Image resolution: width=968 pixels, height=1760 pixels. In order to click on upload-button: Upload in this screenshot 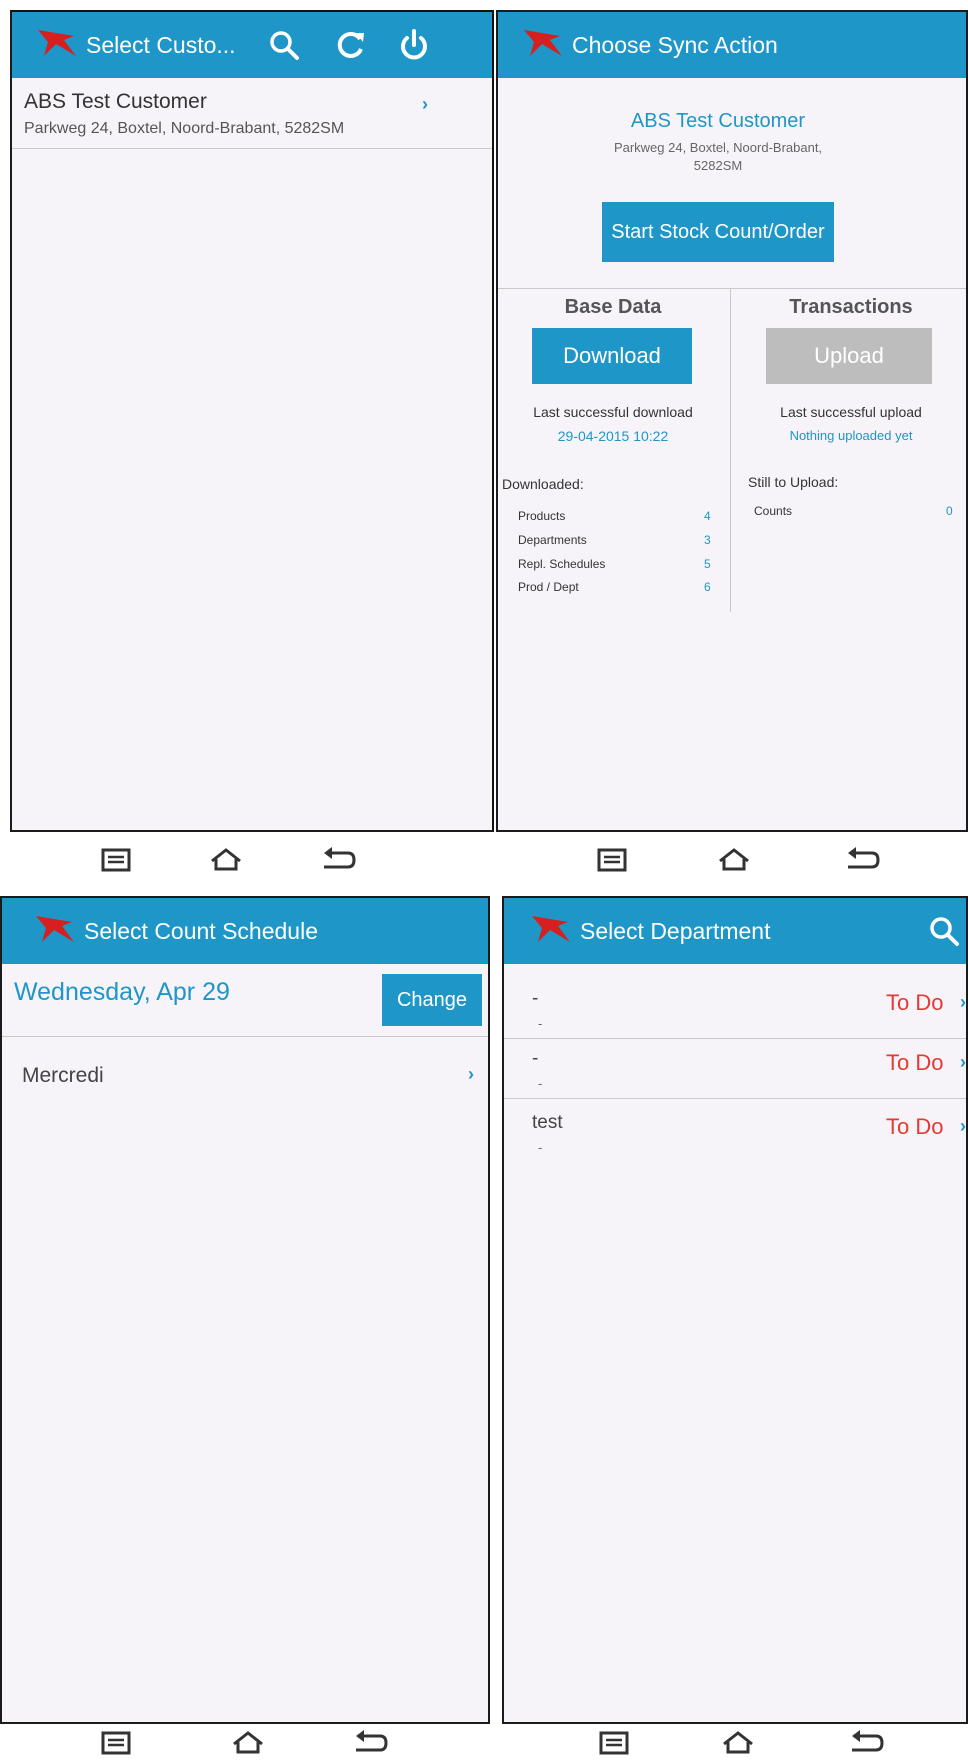, I will do `click(849, 356)`.